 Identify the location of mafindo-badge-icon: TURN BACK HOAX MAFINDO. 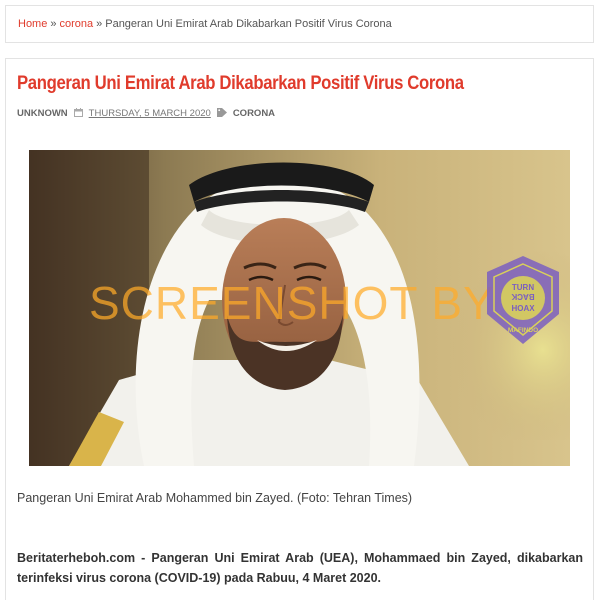
(523, 300).